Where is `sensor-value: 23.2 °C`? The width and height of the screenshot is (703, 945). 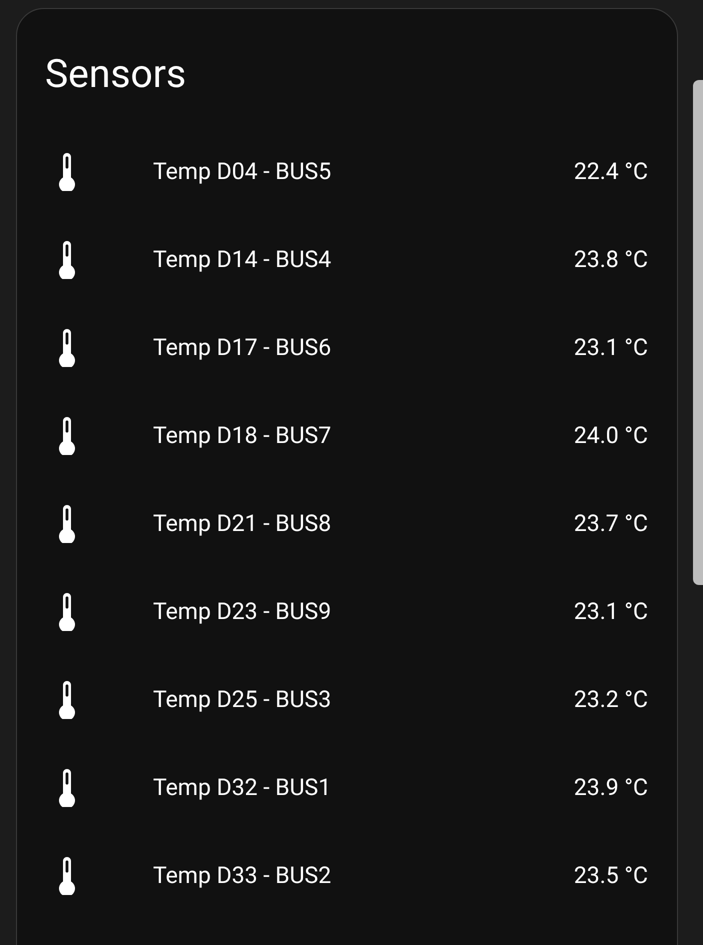
sensor-value: 23.2 °C is located at coordinates (611, 699).